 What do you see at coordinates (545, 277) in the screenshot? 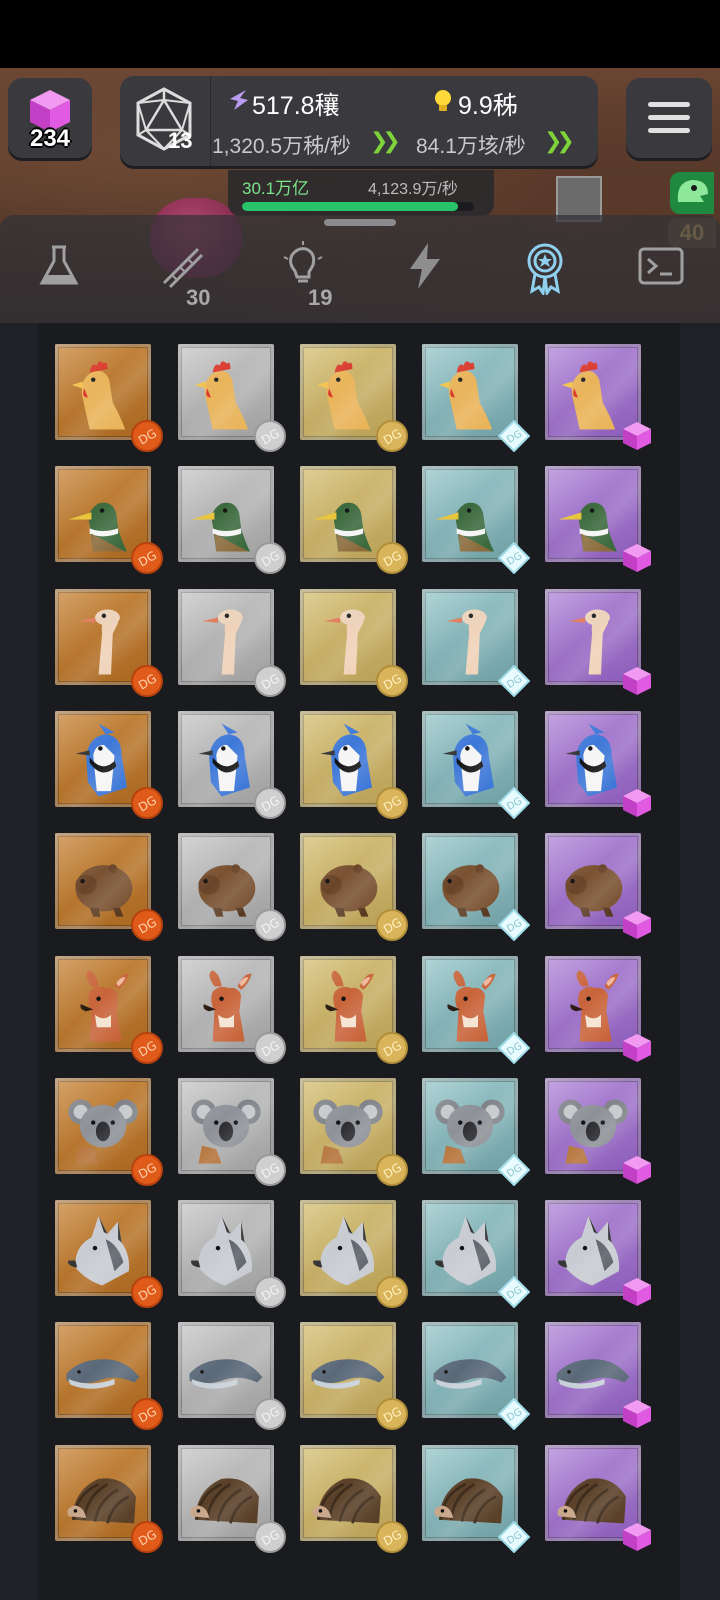
I see `tab-achievements` at bounding box center [545, 277].